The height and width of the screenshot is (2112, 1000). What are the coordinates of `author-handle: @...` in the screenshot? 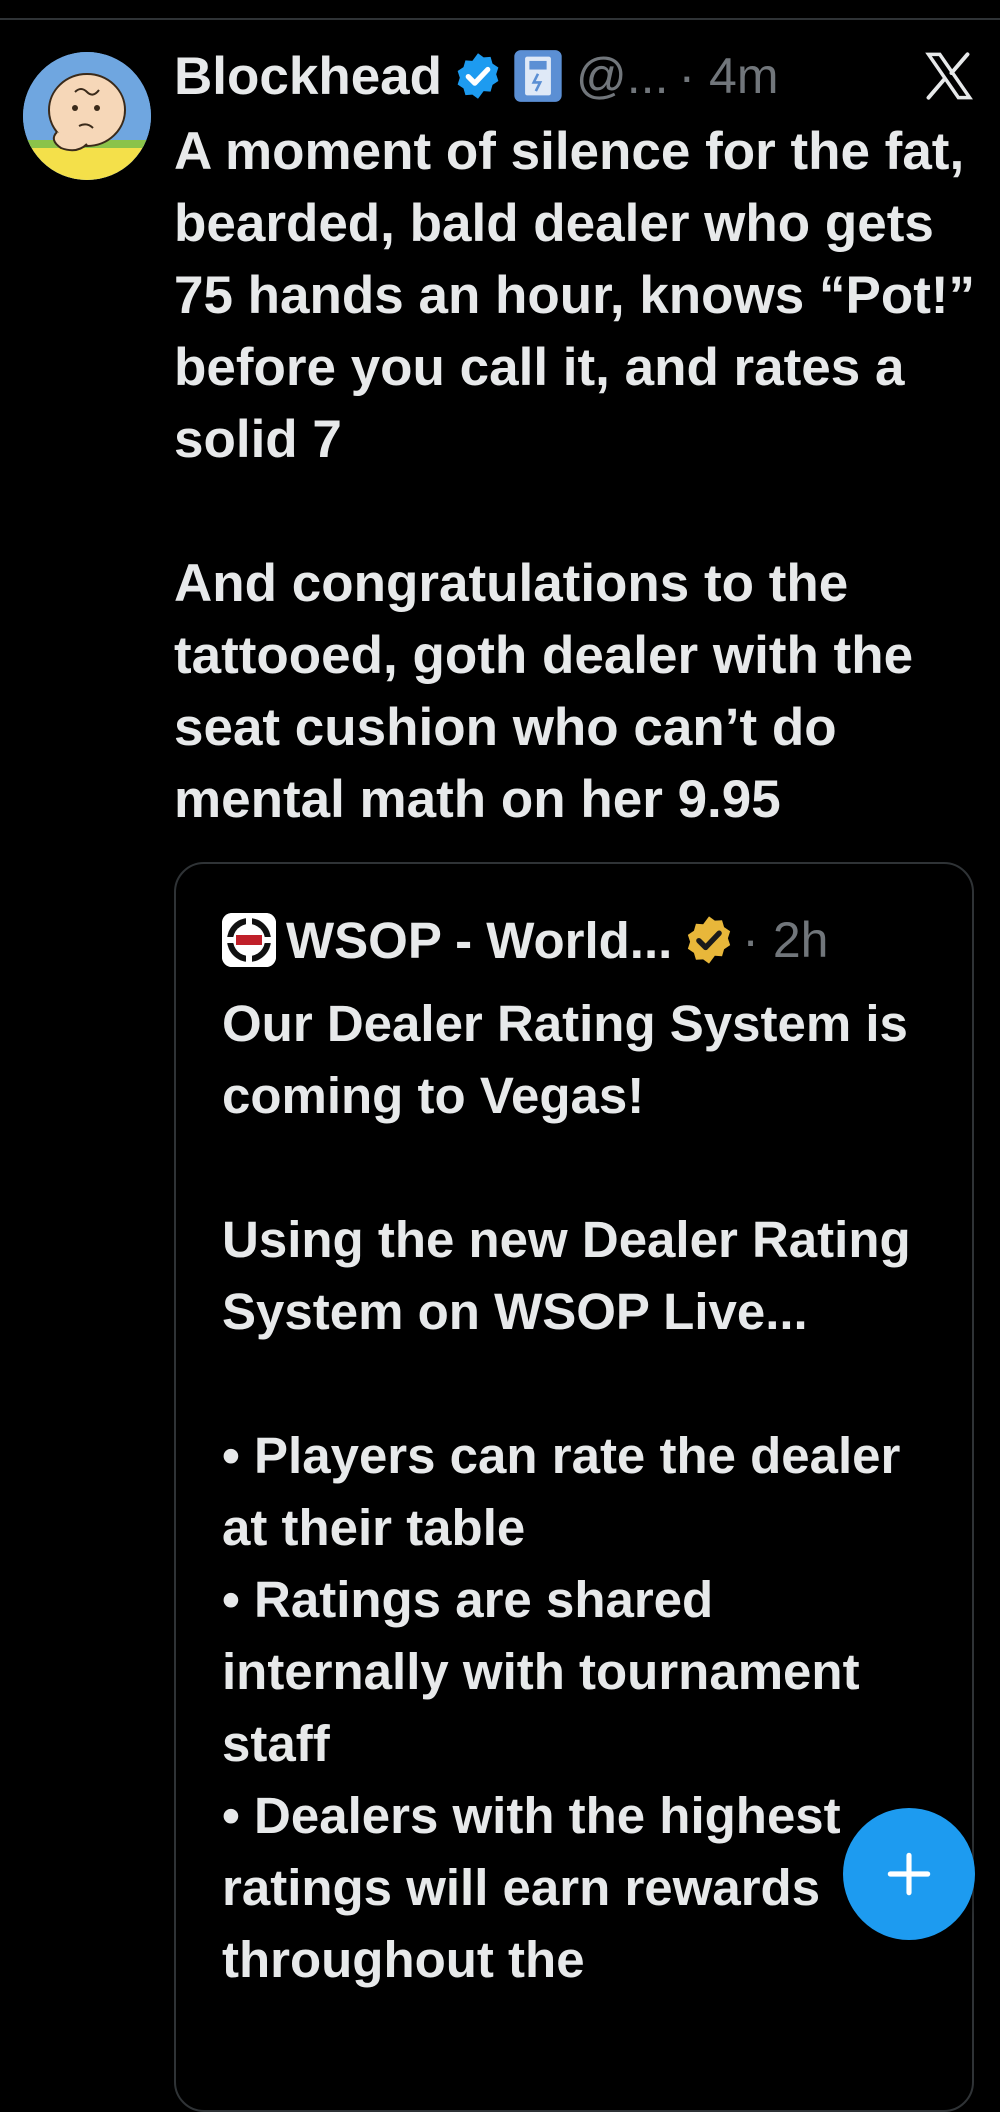 It's located at (622, 76).